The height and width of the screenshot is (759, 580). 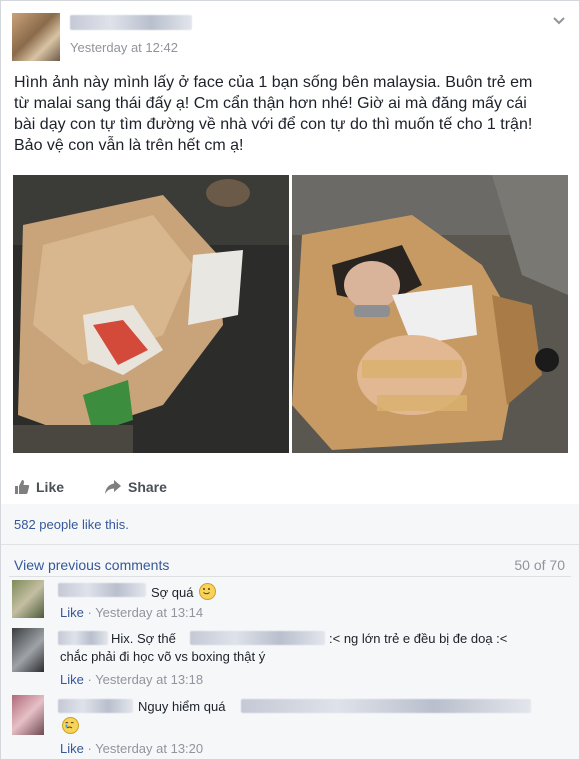 What do you see at coordinates (91, 565) in the screenshot?
I see `view-previous-comments-link: View previous comments` at bounding box center [91, 565].